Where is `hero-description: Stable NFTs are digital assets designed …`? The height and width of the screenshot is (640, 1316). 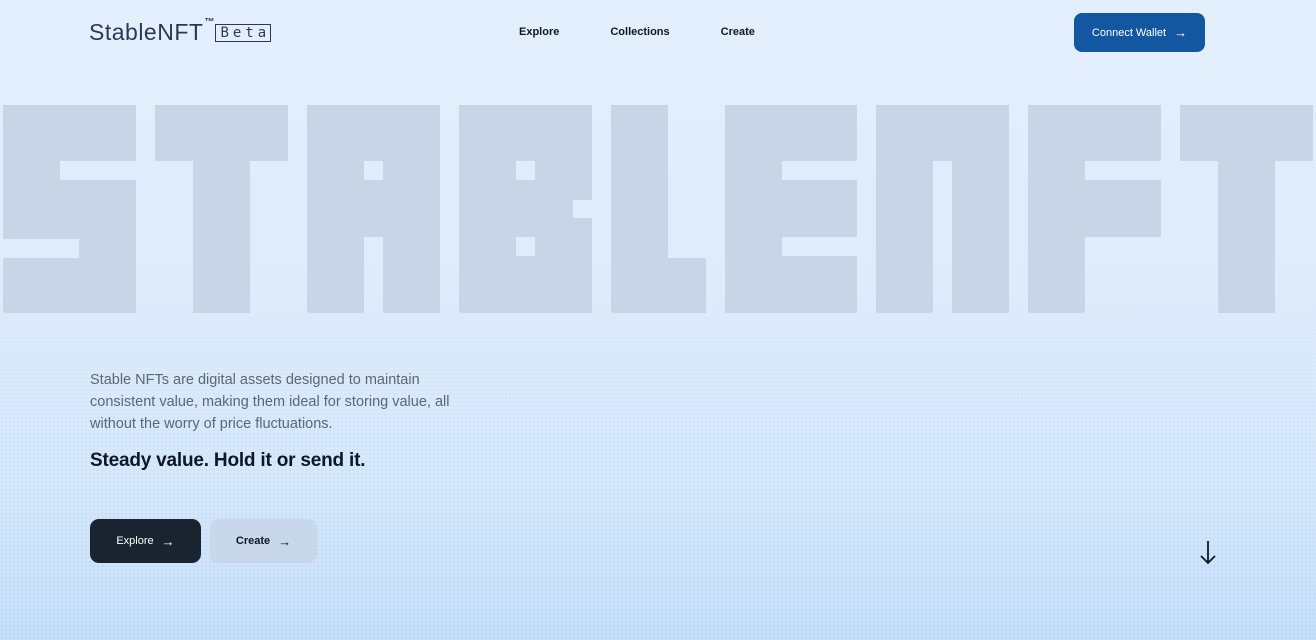 hero-description: Stable NFTs are digital assets designed … is located at coordinates (270, 402).